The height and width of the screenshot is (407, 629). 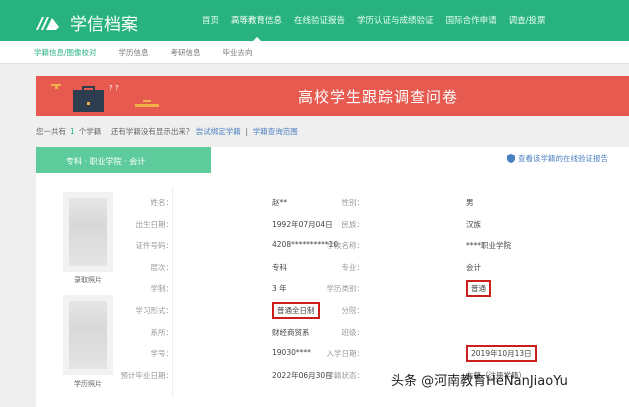 What do you see at coordinates (154, 224) in the screenshot?
I see `field-label: 出生日期：` at bounding box center [154, 224].